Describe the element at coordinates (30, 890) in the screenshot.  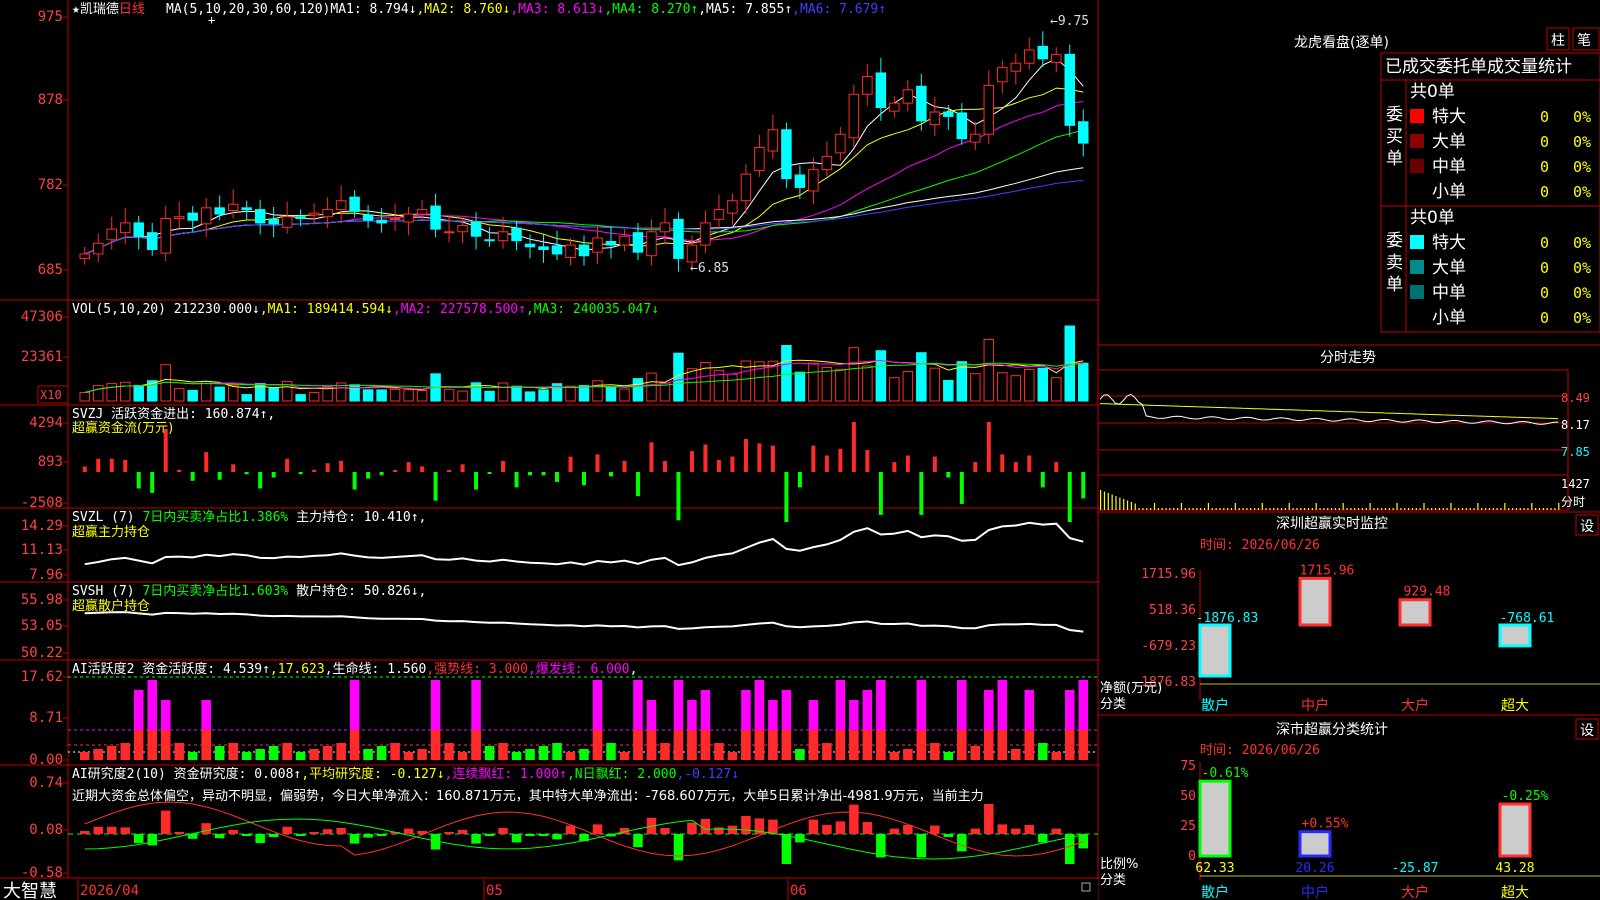
I see `app-logo-text: 大智慧` at that location.